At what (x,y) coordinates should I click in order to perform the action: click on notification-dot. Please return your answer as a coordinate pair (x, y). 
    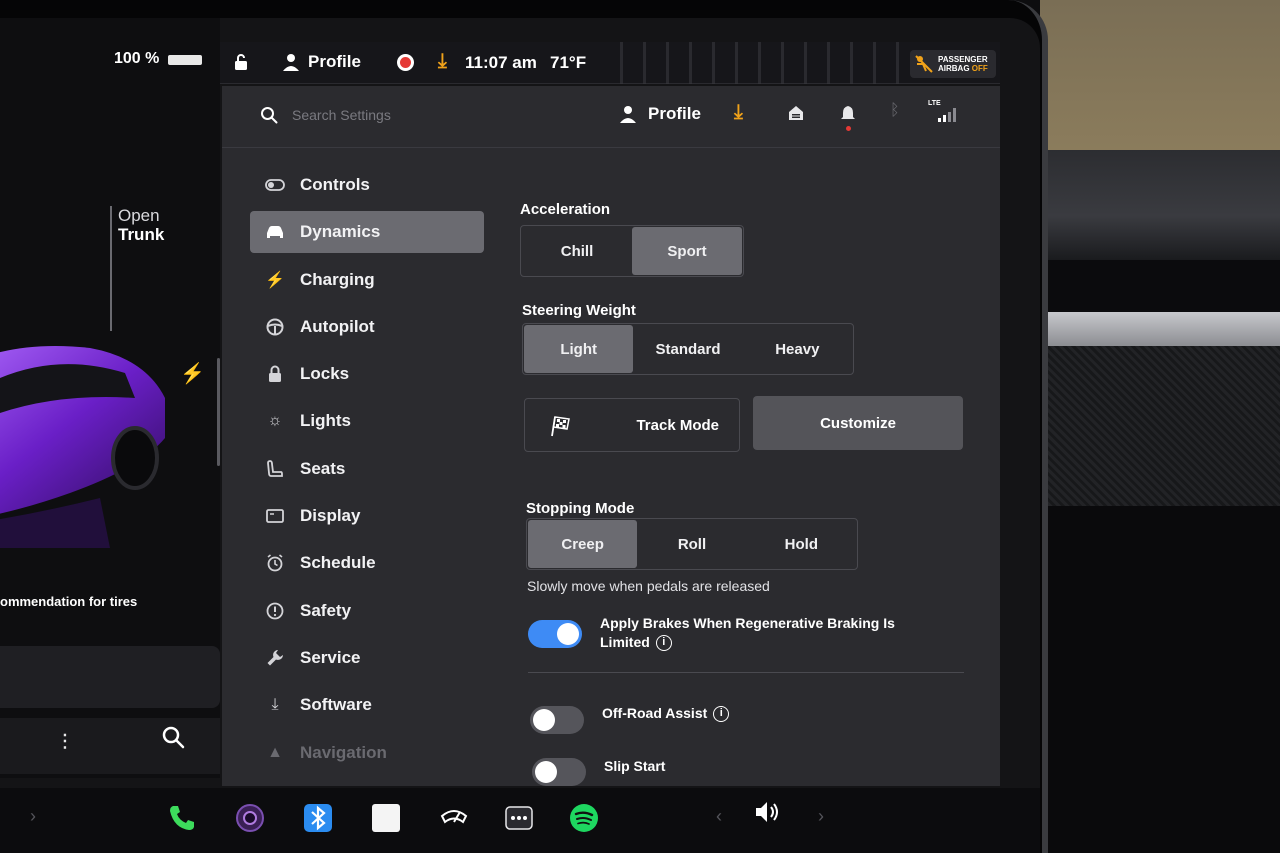
    Looking at the image, I should click on (848, 128).